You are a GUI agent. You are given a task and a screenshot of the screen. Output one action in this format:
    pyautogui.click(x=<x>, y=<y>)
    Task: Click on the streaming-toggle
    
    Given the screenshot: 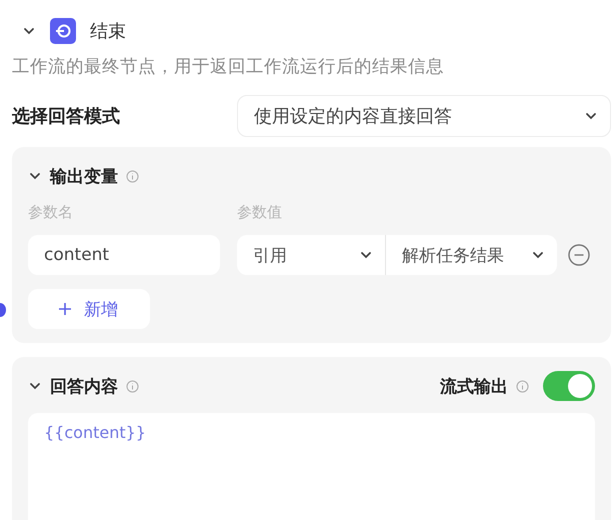 What is the action you would take?
    pyautogui.click(x=569, y=386)
    